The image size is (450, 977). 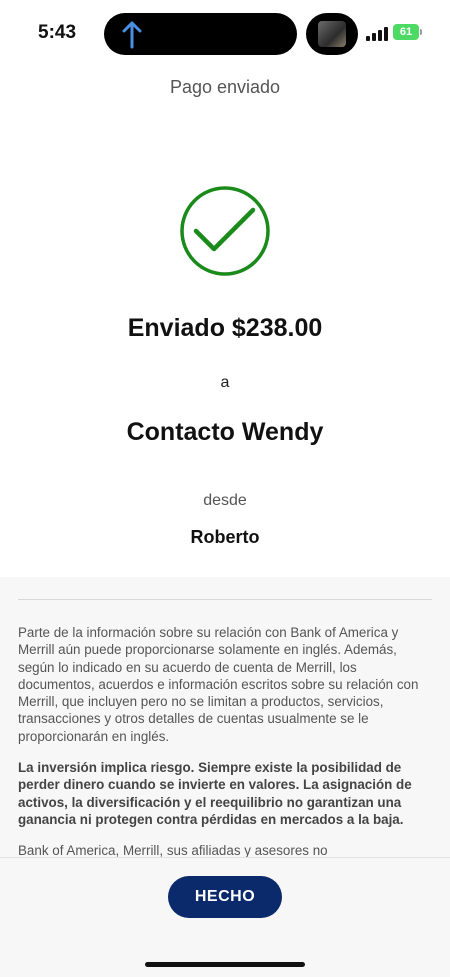 What do you see at coordinates (225, 537) in the screenshot?
I see `sender-name: Roberto` at bounding box center [225, 537].